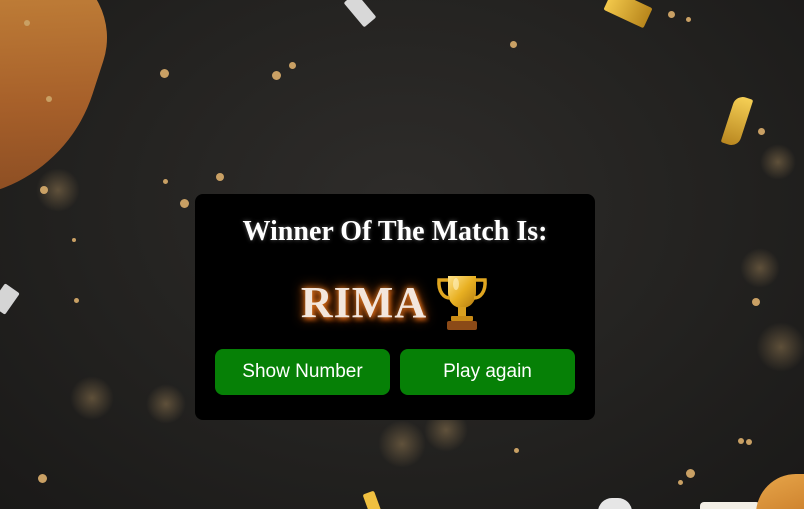 This screenshot has width=804, height=509. I want to click on play-again-button: Play again, so click(487, 372).